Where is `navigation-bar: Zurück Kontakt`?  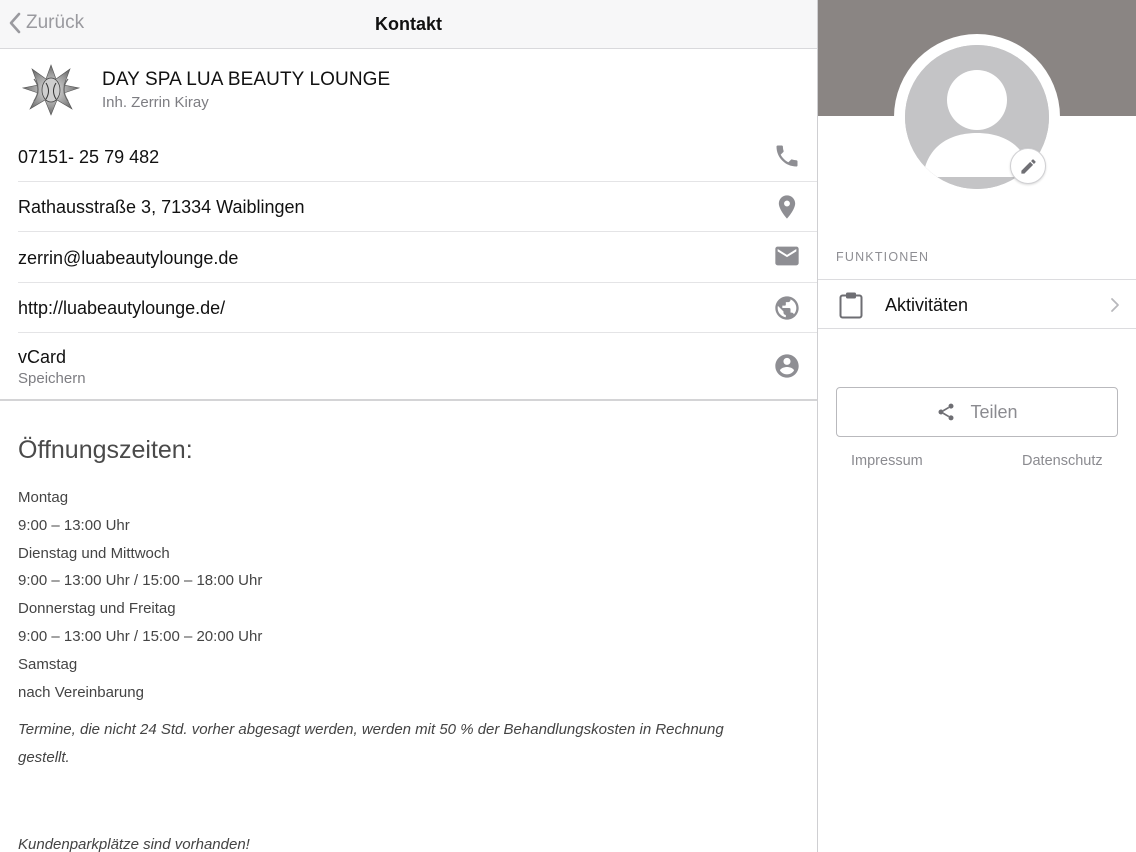 navigation-bar: Zurück Kontakt is located at coordinates (408, 24).